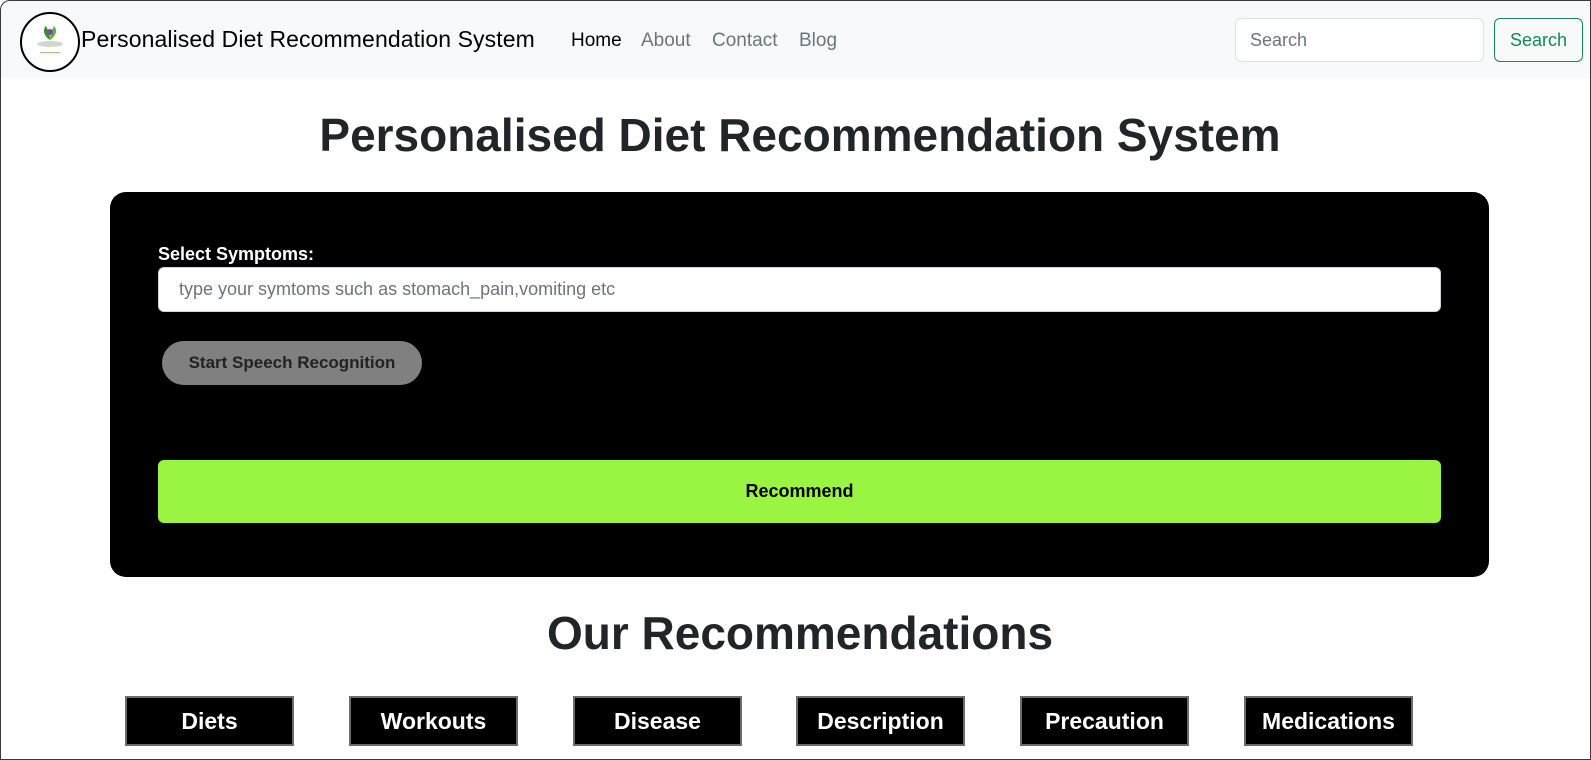 The image size is (1591, 760). I want to click on search-button: Search, so click(1538, 40).